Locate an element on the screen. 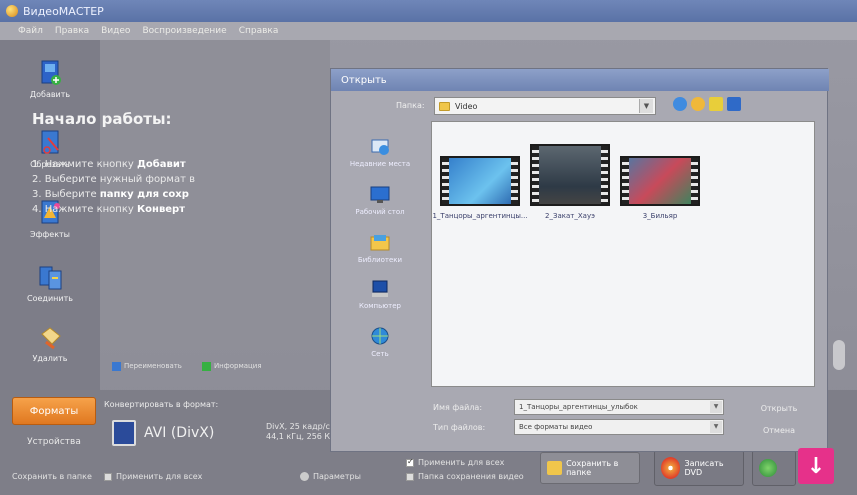  apply-all-checkbox-2: Применить для всех is located at coordinates (455, 462).